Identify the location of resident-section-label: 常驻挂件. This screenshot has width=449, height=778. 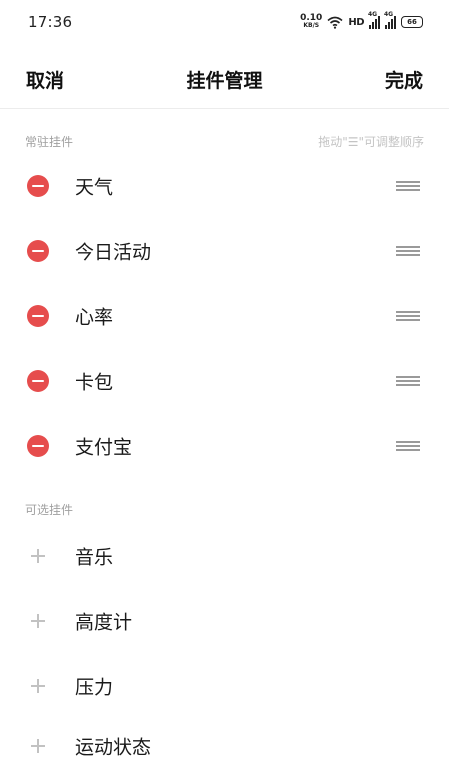
(49, 142).